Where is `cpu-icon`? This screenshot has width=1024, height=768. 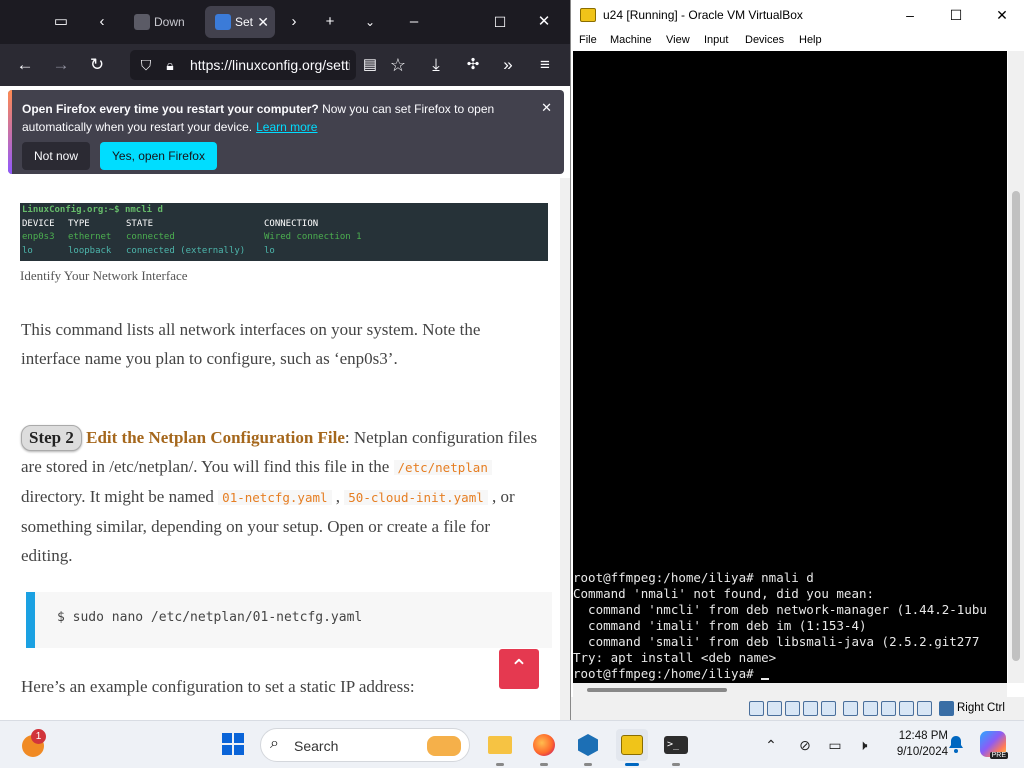
cpu-icon is located at coordinates (906, 708).